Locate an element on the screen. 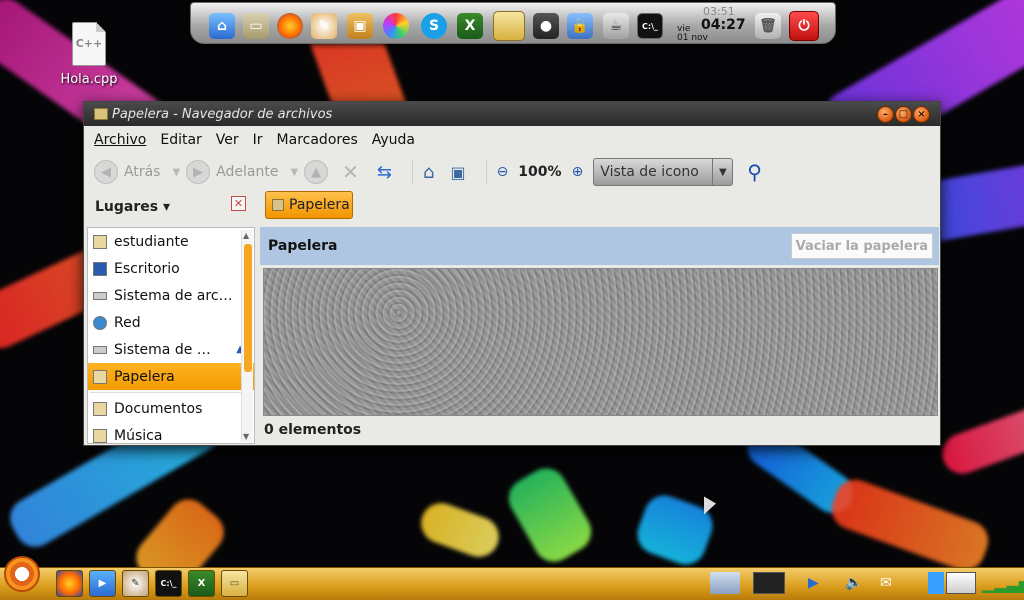 This screenshot has height=600, width=1024. maximize-button: □ is located at coordinates (903, 114).